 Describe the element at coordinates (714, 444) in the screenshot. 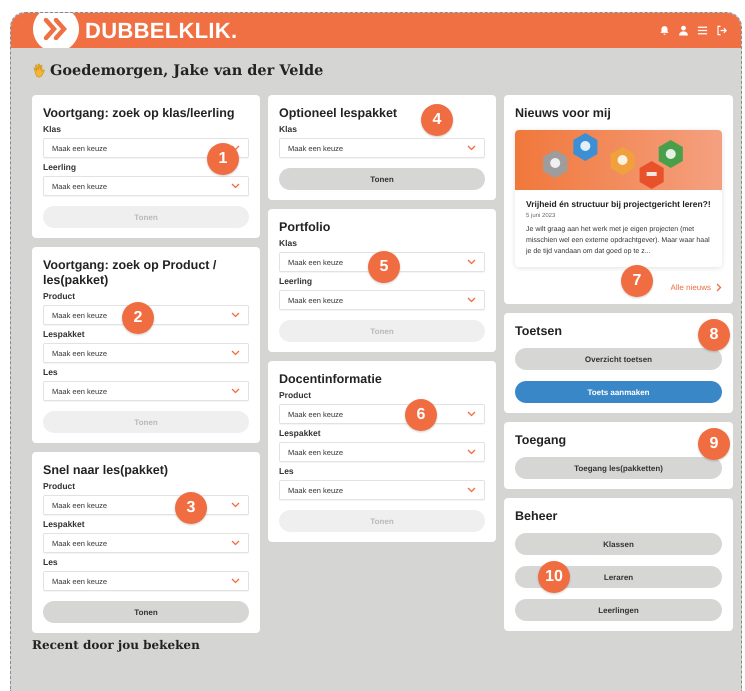

I see `number-badge: 9` at that location.